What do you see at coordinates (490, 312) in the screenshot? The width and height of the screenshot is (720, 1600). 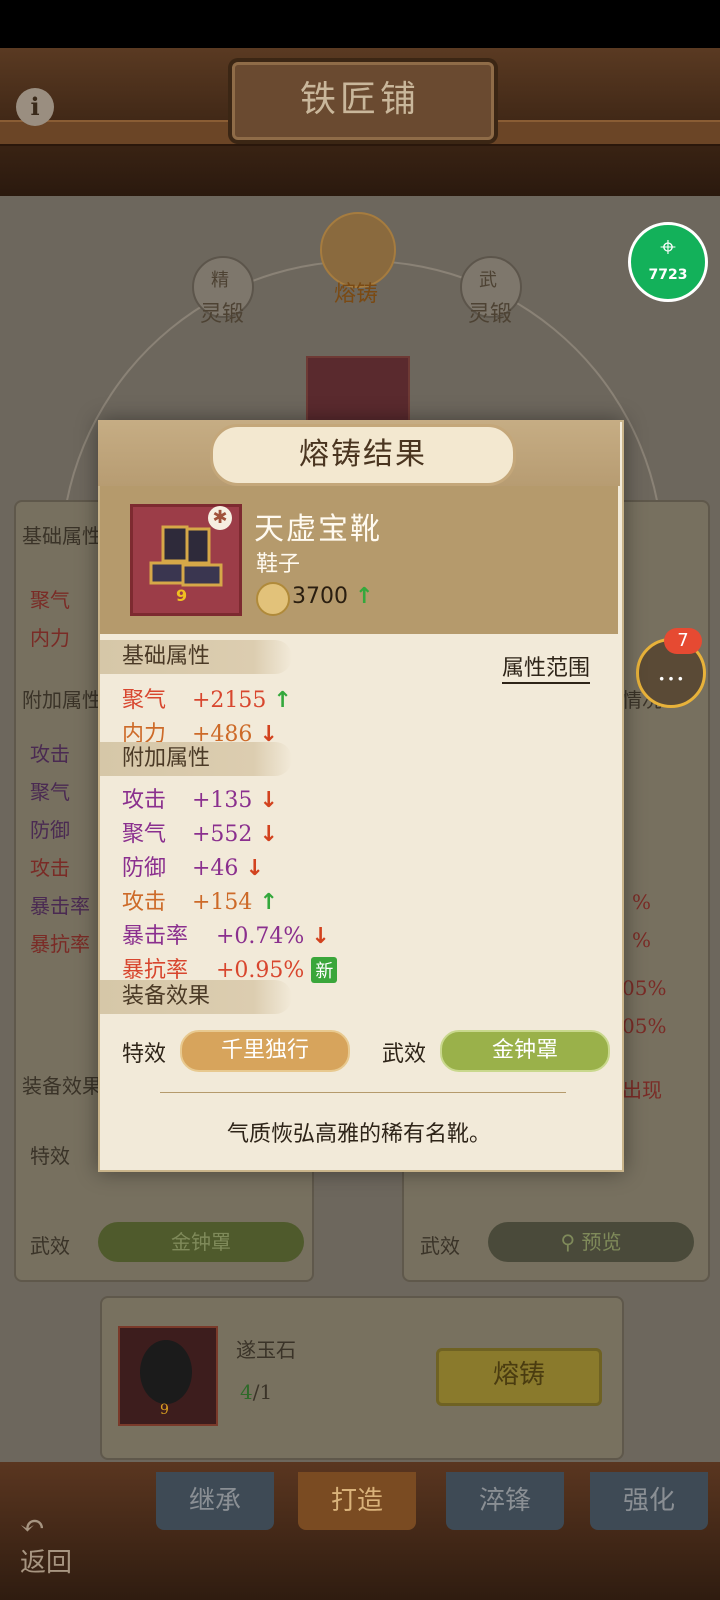 I see `mode-lingduan-wu: 灵锻` at bounding box center [490, 312].